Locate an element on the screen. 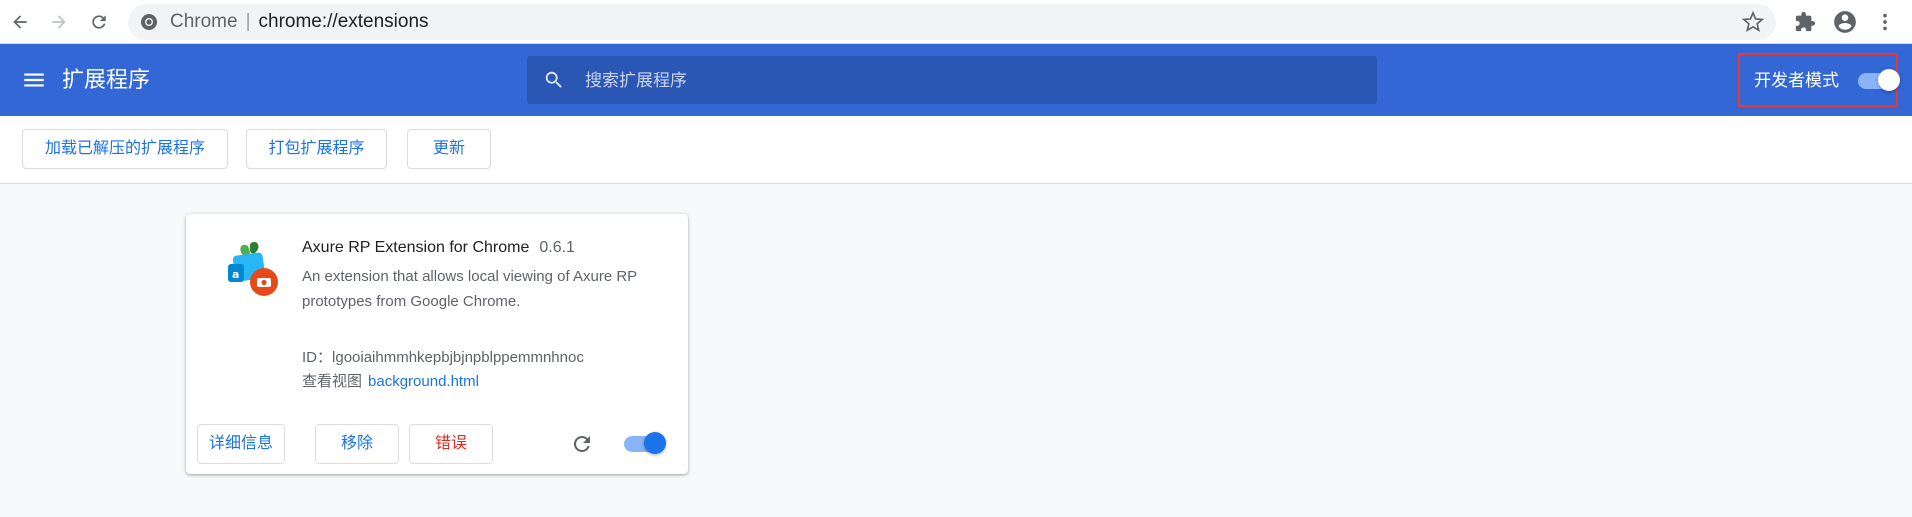  developer-mode-toggle is located at coordinates (1879, 80).